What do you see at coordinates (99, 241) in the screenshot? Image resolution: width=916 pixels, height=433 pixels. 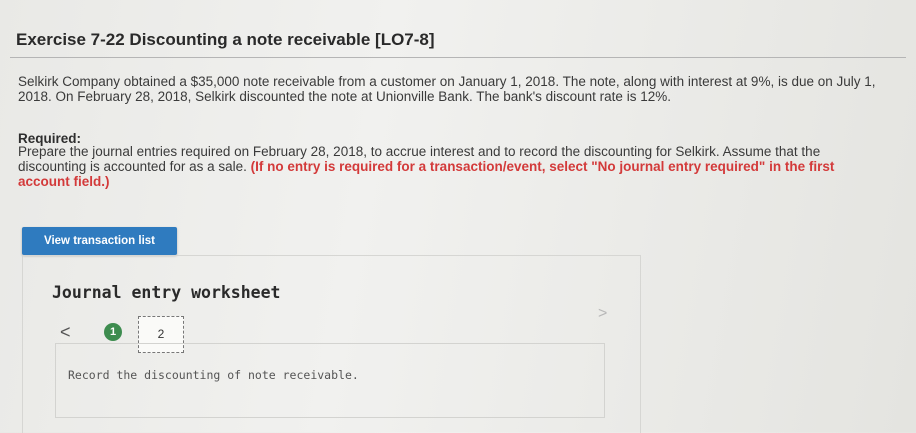 I see `view-transaction-list-button: View transaction list` at bounding box center [99, 241].